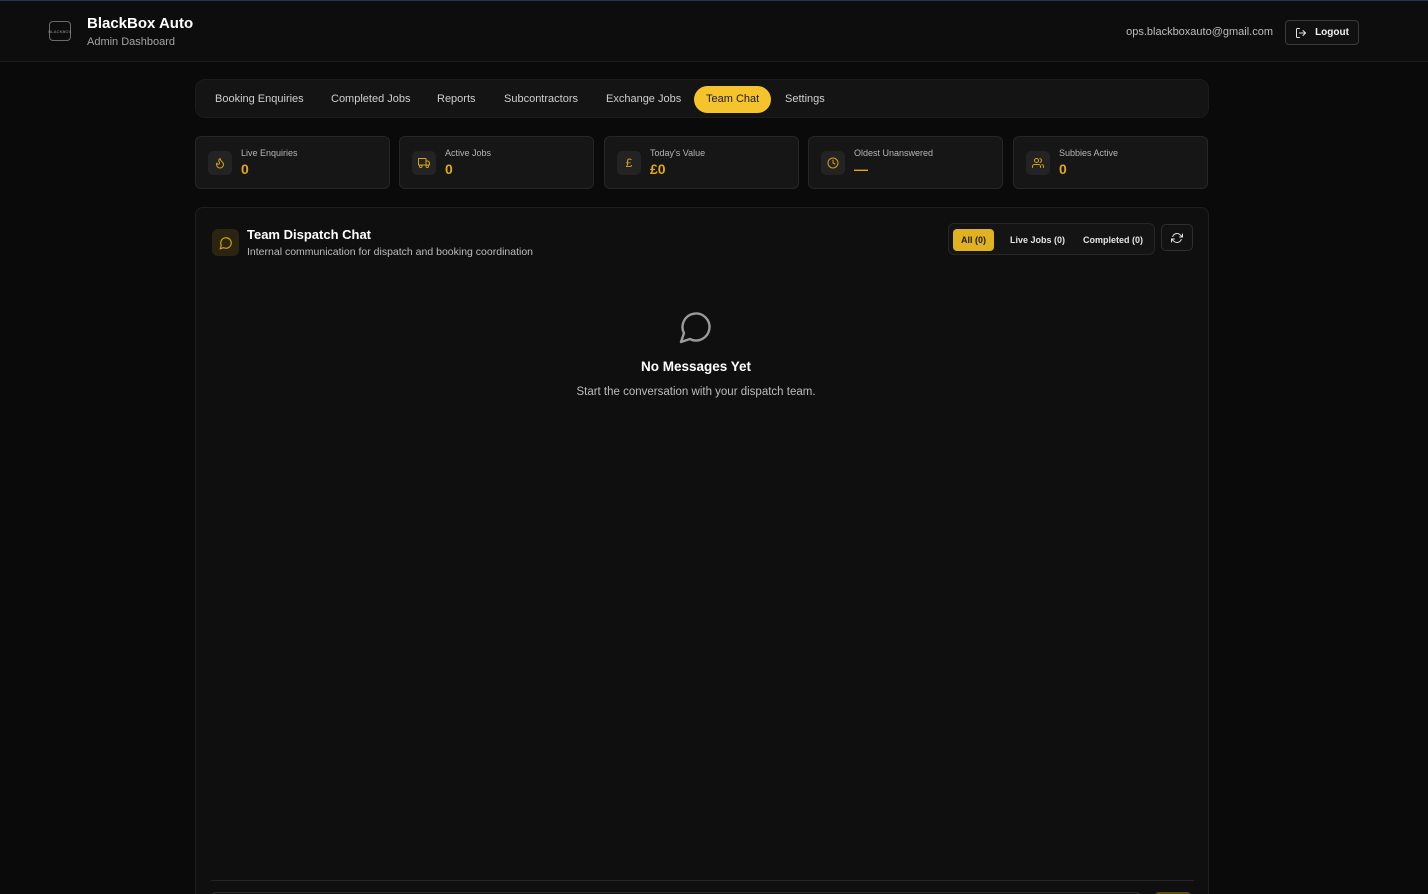  What do you see at coordinates (805, 99) in the screenshot?
I see `tab-settings: Settings` at bounding box center [805, 99].